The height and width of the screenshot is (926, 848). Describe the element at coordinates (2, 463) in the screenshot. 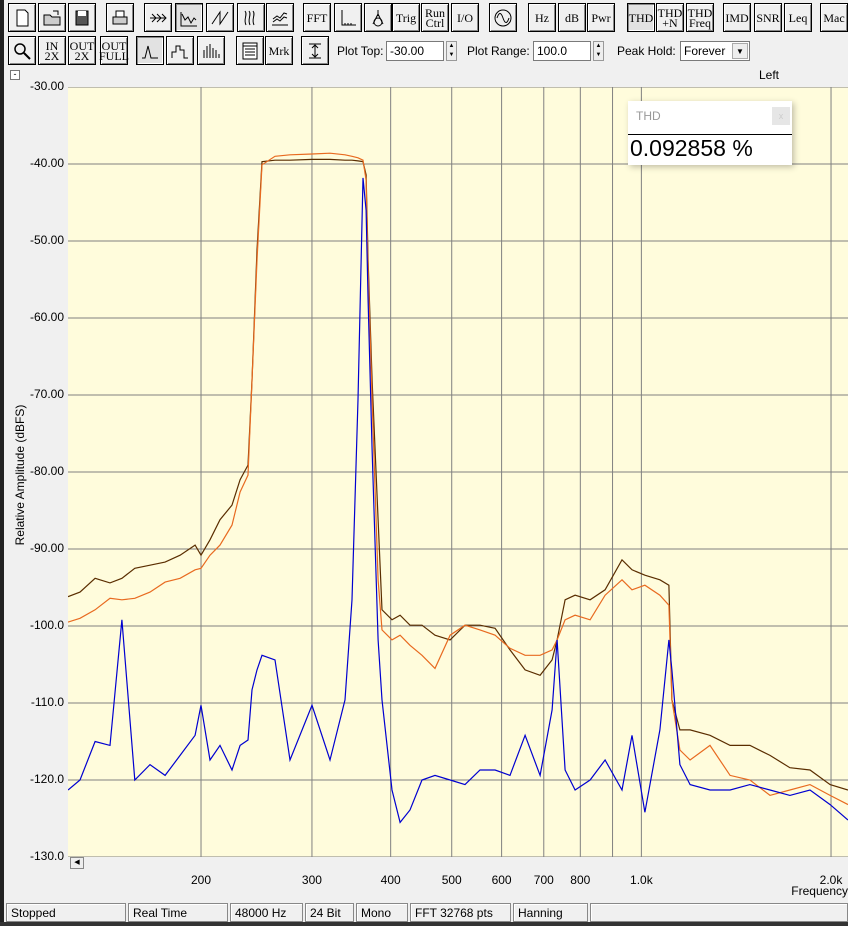

I see `desktop-edge` at that location.